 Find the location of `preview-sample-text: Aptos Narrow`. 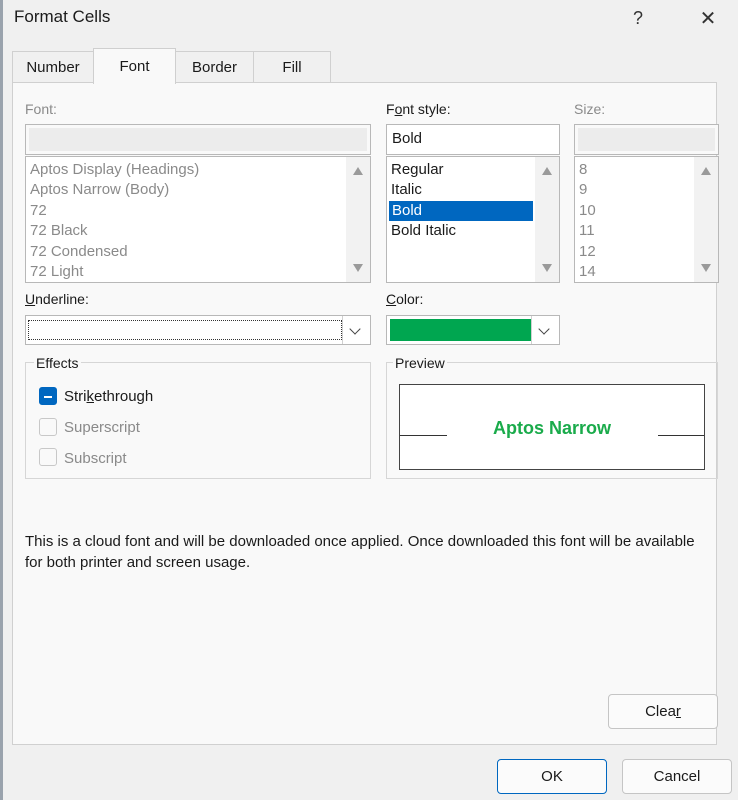

preview-sample-text: Aptos Narrow is located at coordinates (551, 428).